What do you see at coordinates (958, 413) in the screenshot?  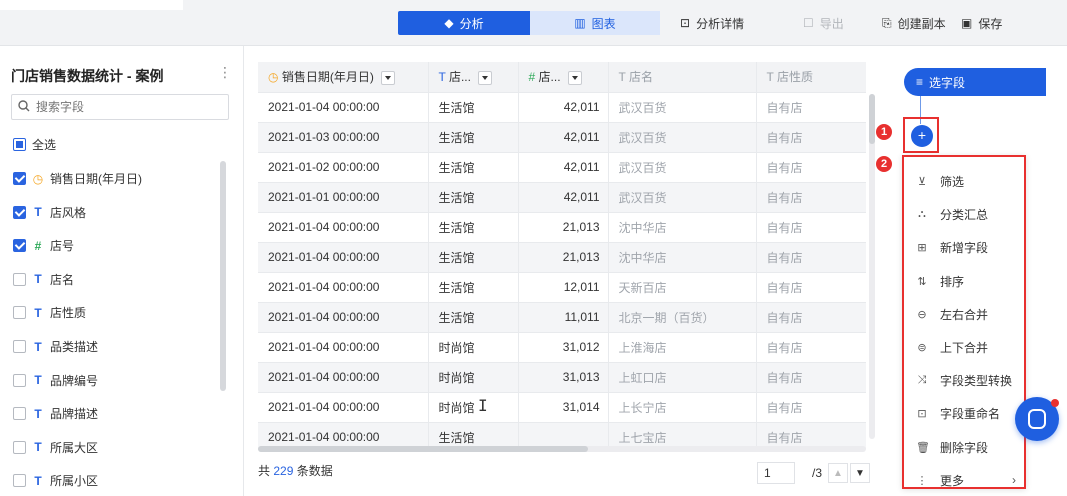 I see `menu-item: ⊡ 字段重命名` at bounding box center [958, 413].